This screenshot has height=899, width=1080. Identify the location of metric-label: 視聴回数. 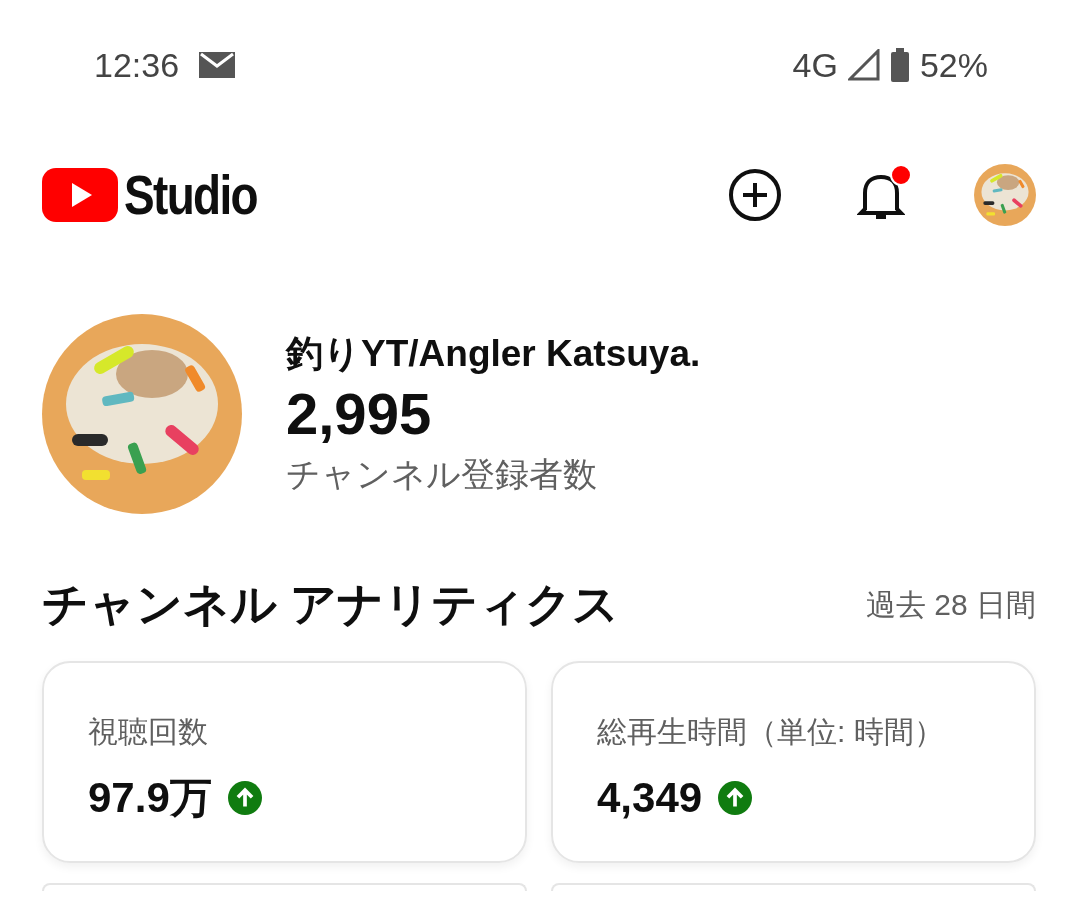
(148, 732).